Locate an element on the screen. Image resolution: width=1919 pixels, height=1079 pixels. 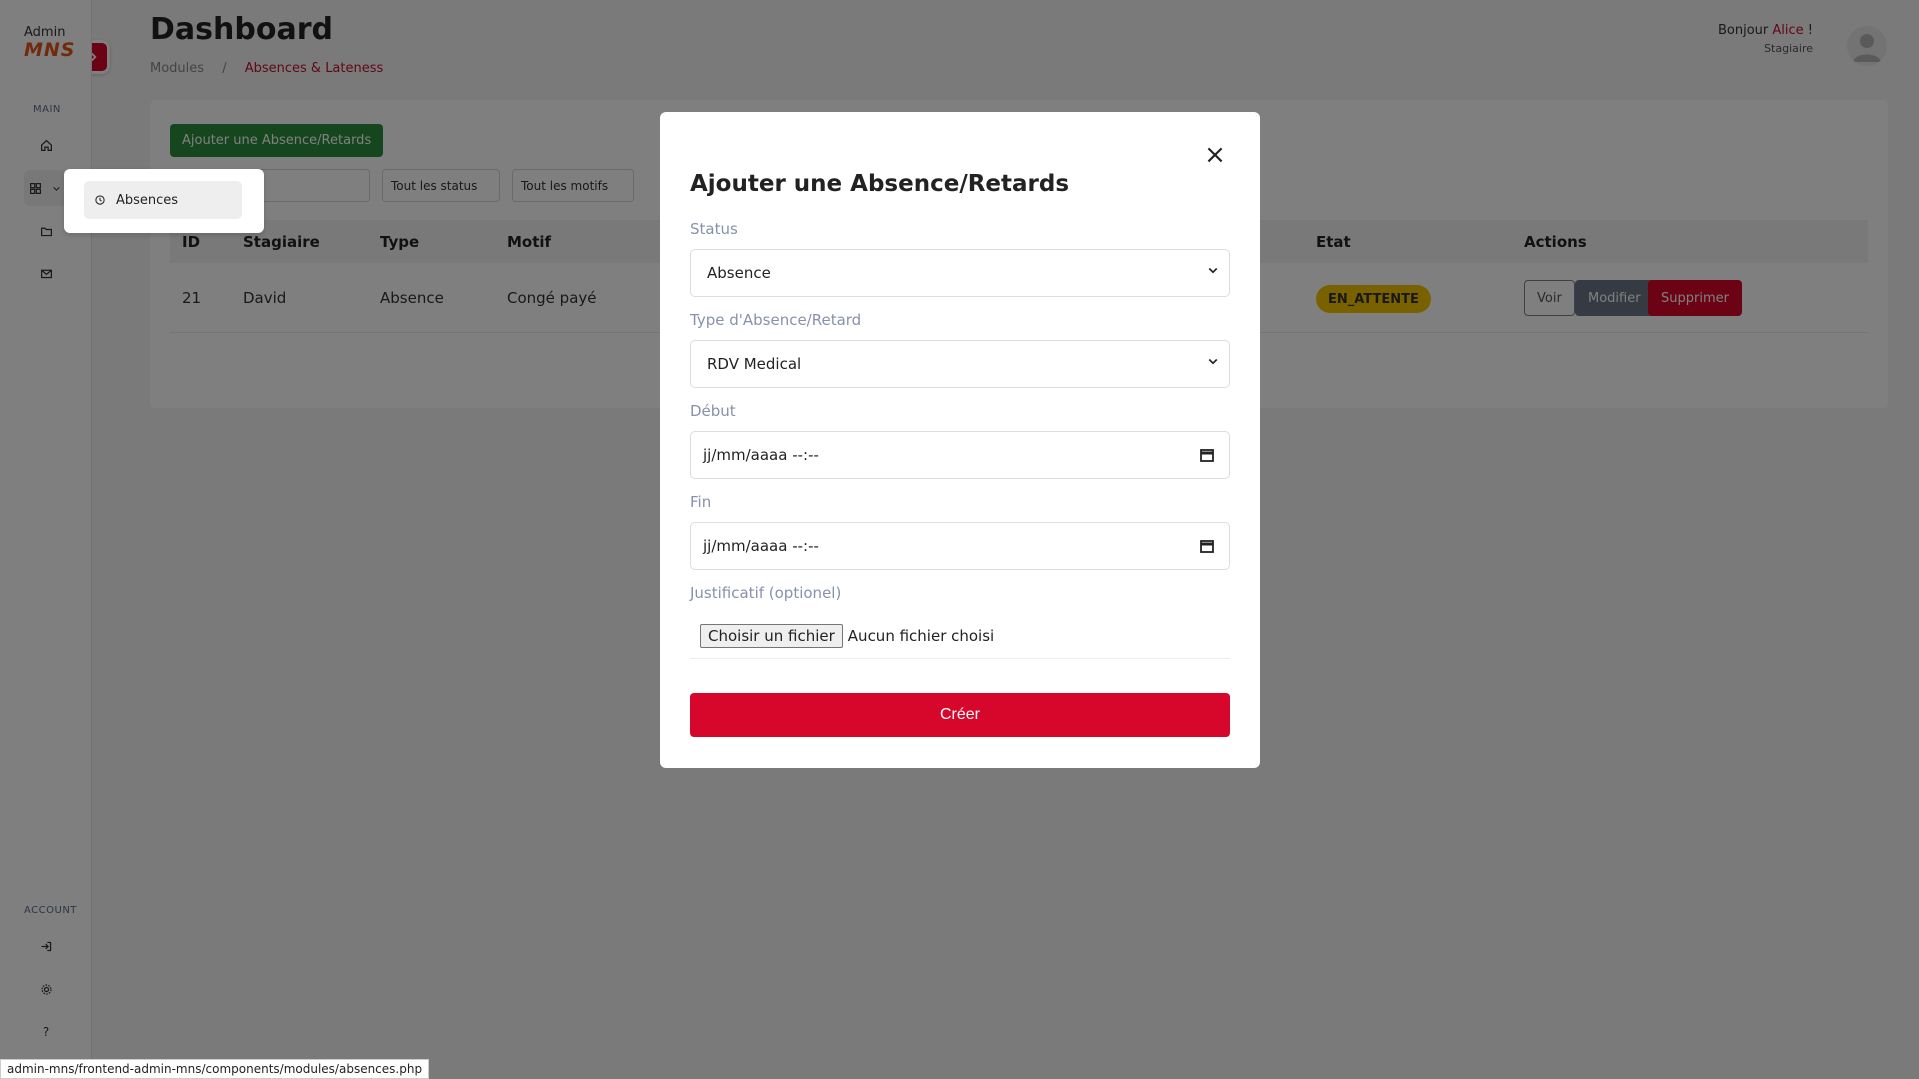
fin-label: Fin is located at coordinates (701, 502).